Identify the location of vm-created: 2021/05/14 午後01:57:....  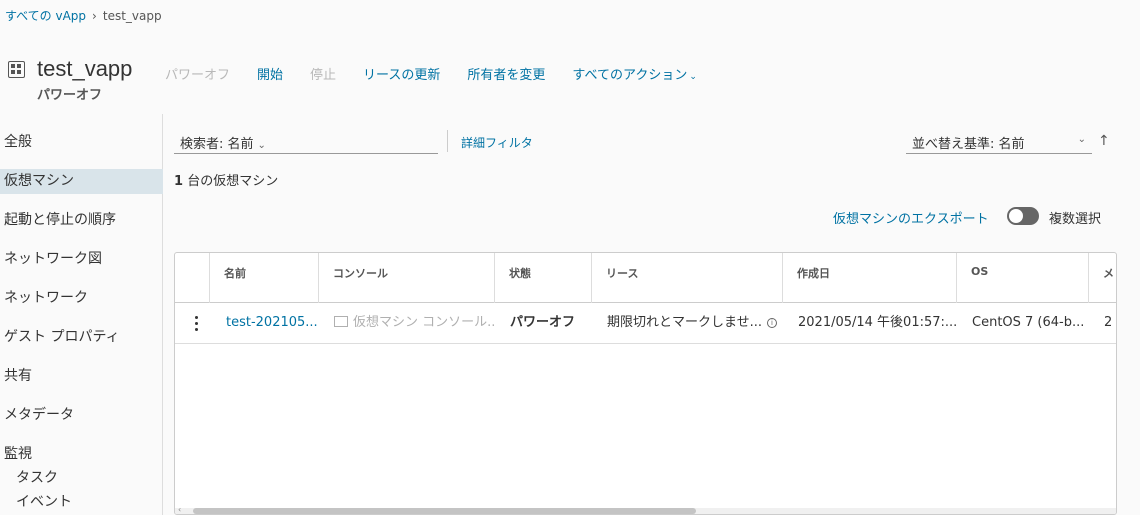
(877, 322).